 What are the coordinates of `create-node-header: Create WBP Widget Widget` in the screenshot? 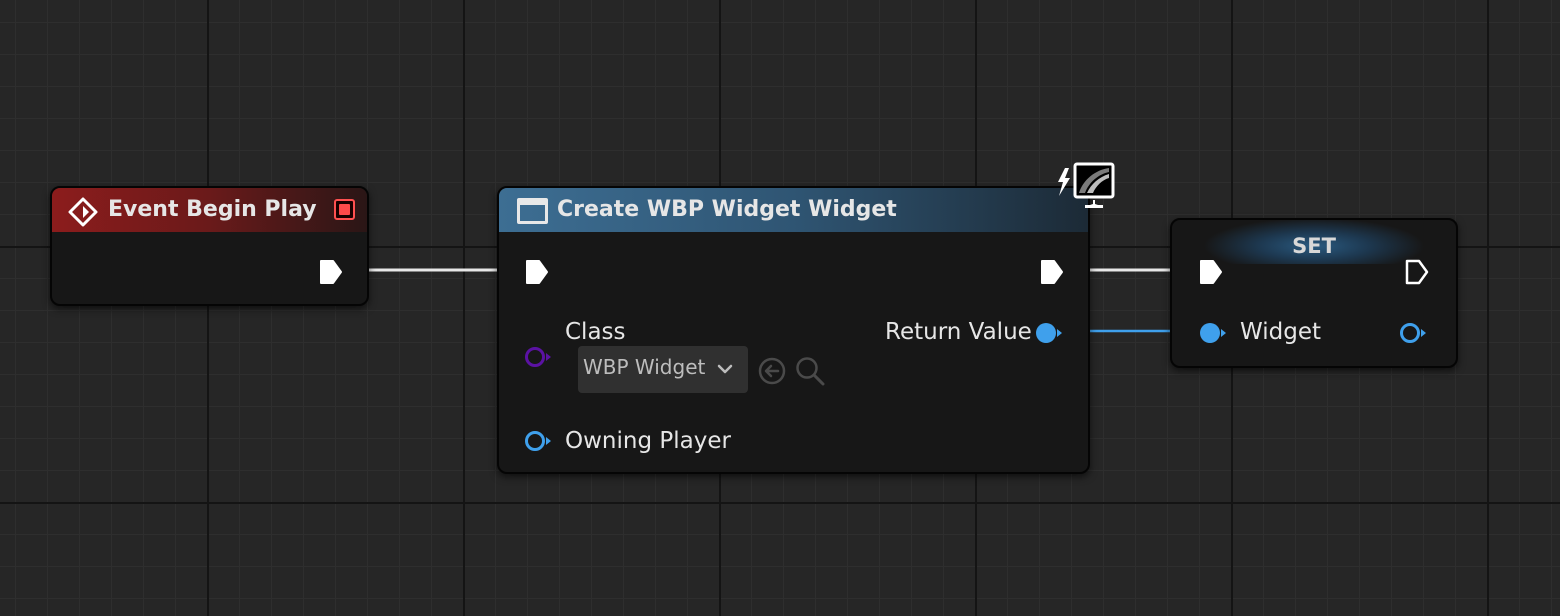 It's located at (793, 210).